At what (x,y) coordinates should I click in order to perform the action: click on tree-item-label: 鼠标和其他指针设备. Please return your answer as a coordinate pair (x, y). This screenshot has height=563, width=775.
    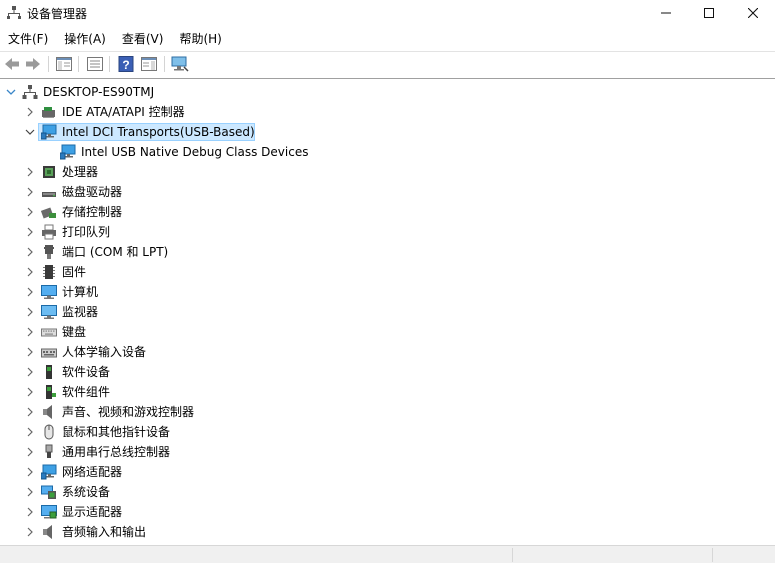
    Looking at the image, I should click on (116, 432).